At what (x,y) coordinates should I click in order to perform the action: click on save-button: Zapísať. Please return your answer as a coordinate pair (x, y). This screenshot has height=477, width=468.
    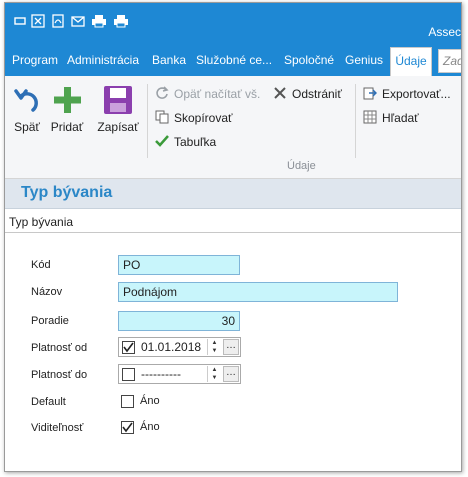
    Looking at the image, I should click on (118, 111).